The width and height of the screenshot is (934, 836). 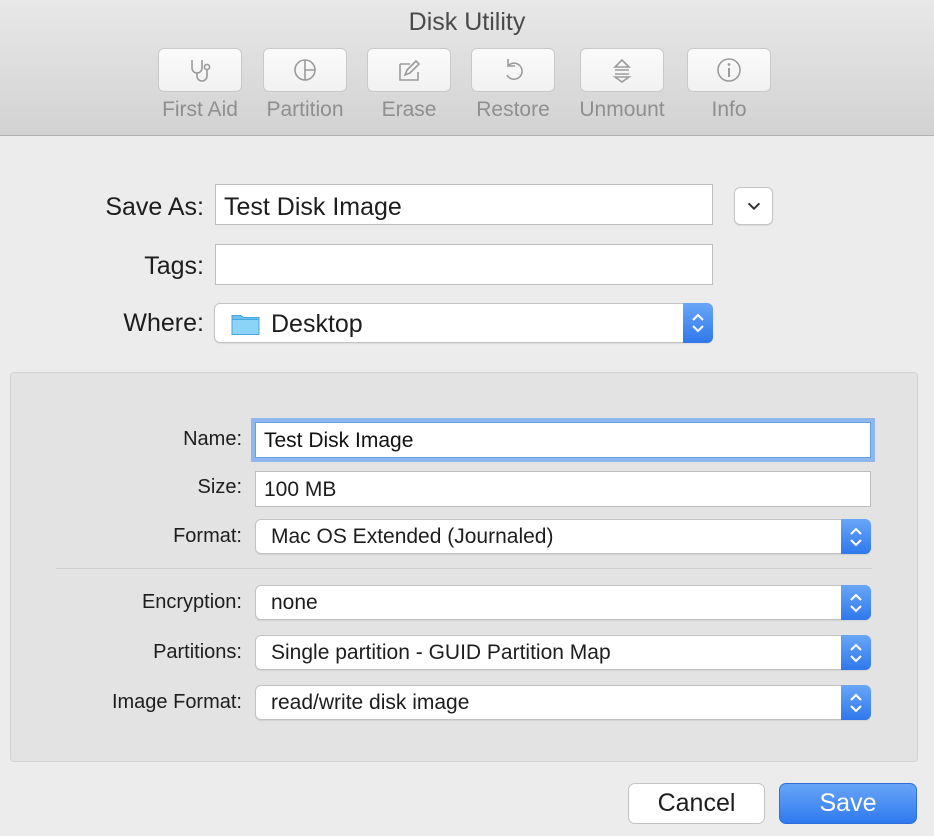 I want to click on encryption-stepper, so click(x=856, y=602).